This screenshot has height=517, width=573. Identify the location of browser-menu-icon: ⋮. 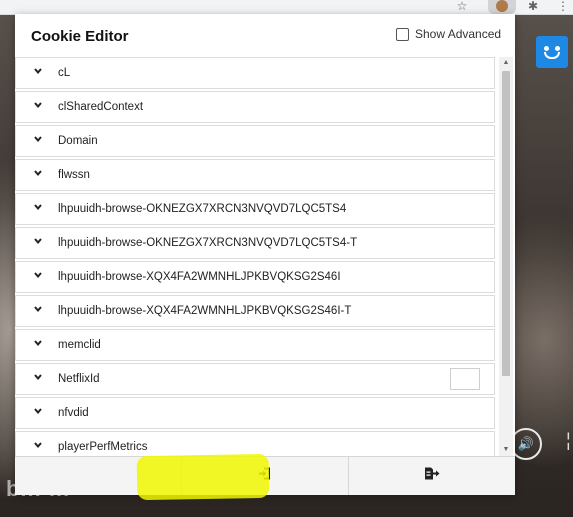
(563, 7).